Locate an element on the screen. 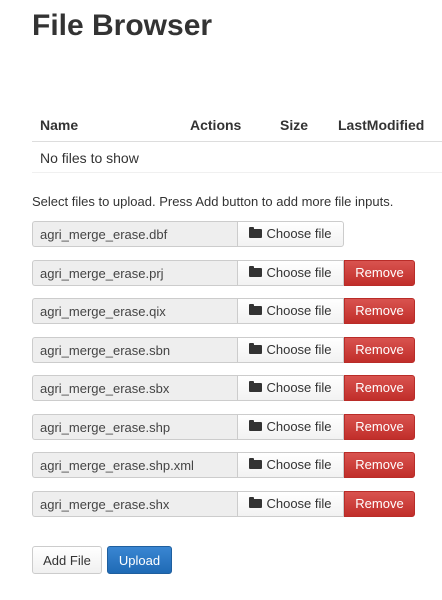 This screenshot has width=442, height=600. selected-file-name: agri_merge_erase.shp is located at coordinates (134, 426).